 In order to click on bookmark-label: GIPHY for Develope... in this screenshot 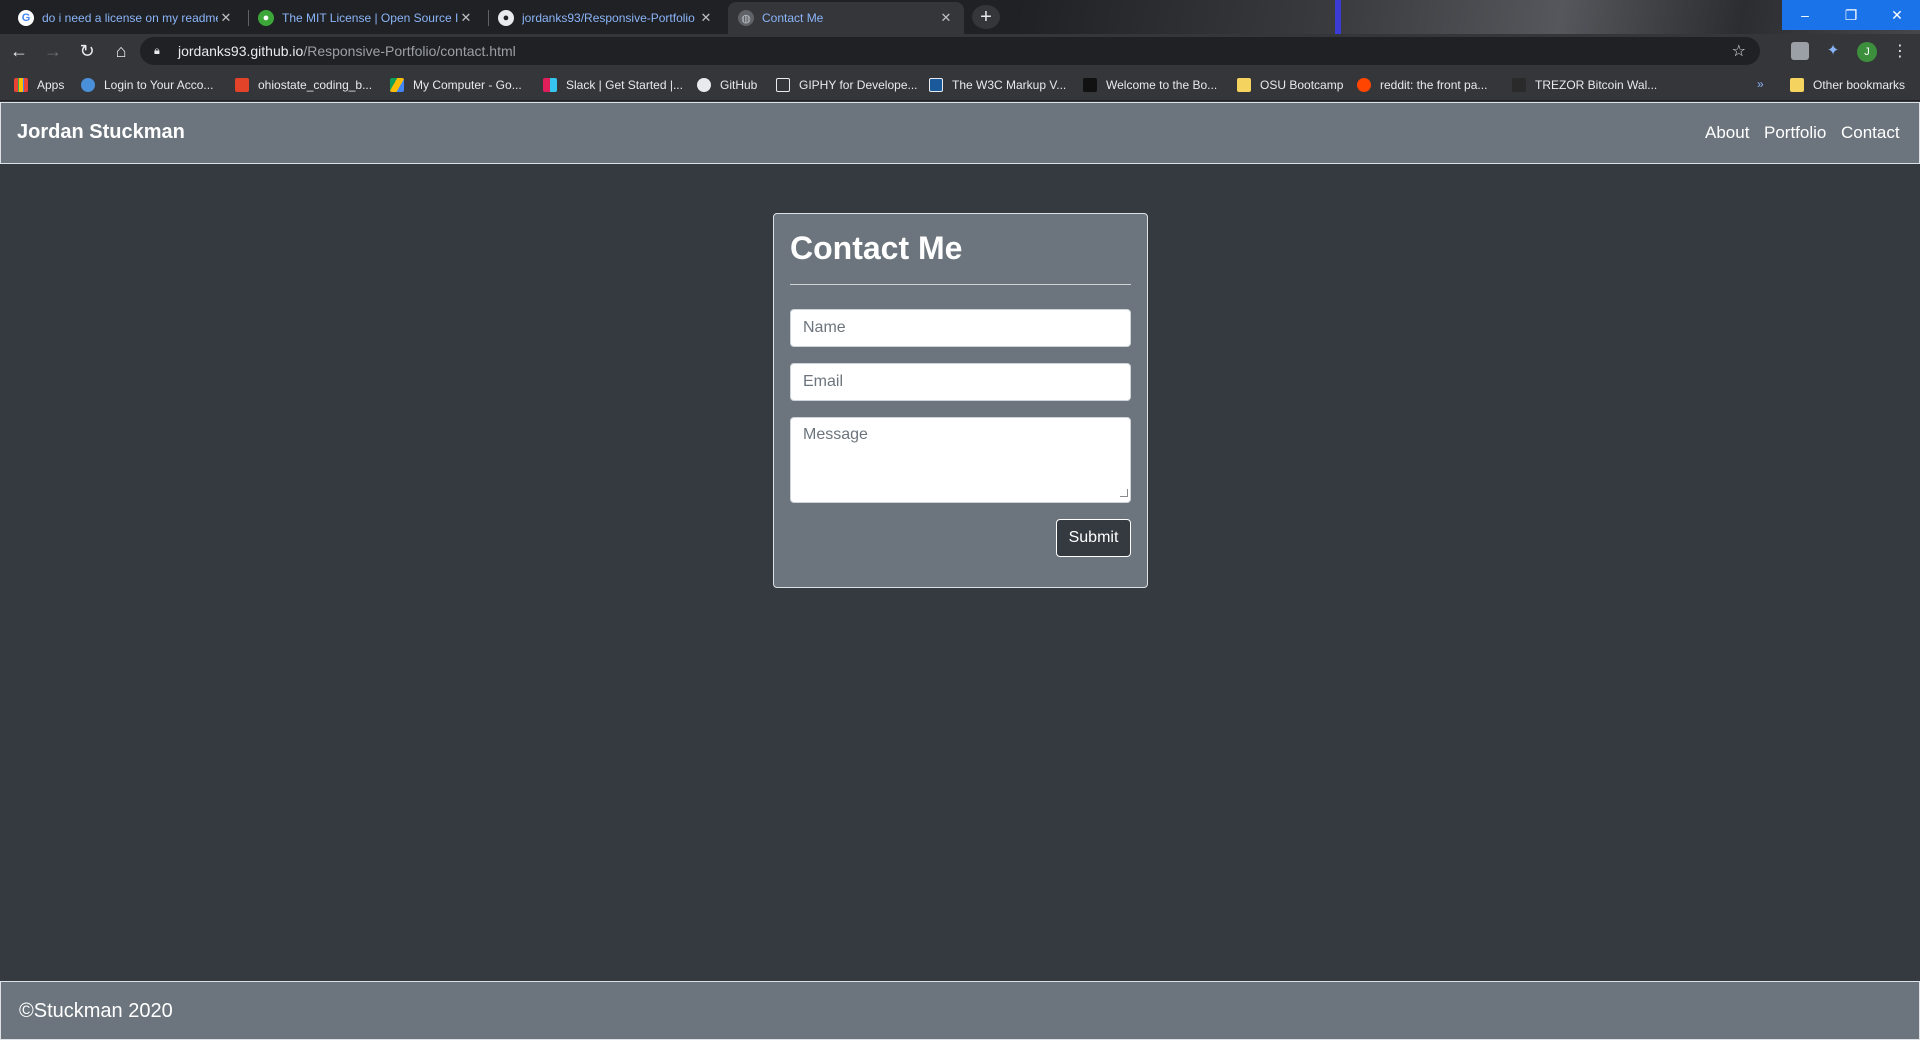, I will do `click(858, 84)`.